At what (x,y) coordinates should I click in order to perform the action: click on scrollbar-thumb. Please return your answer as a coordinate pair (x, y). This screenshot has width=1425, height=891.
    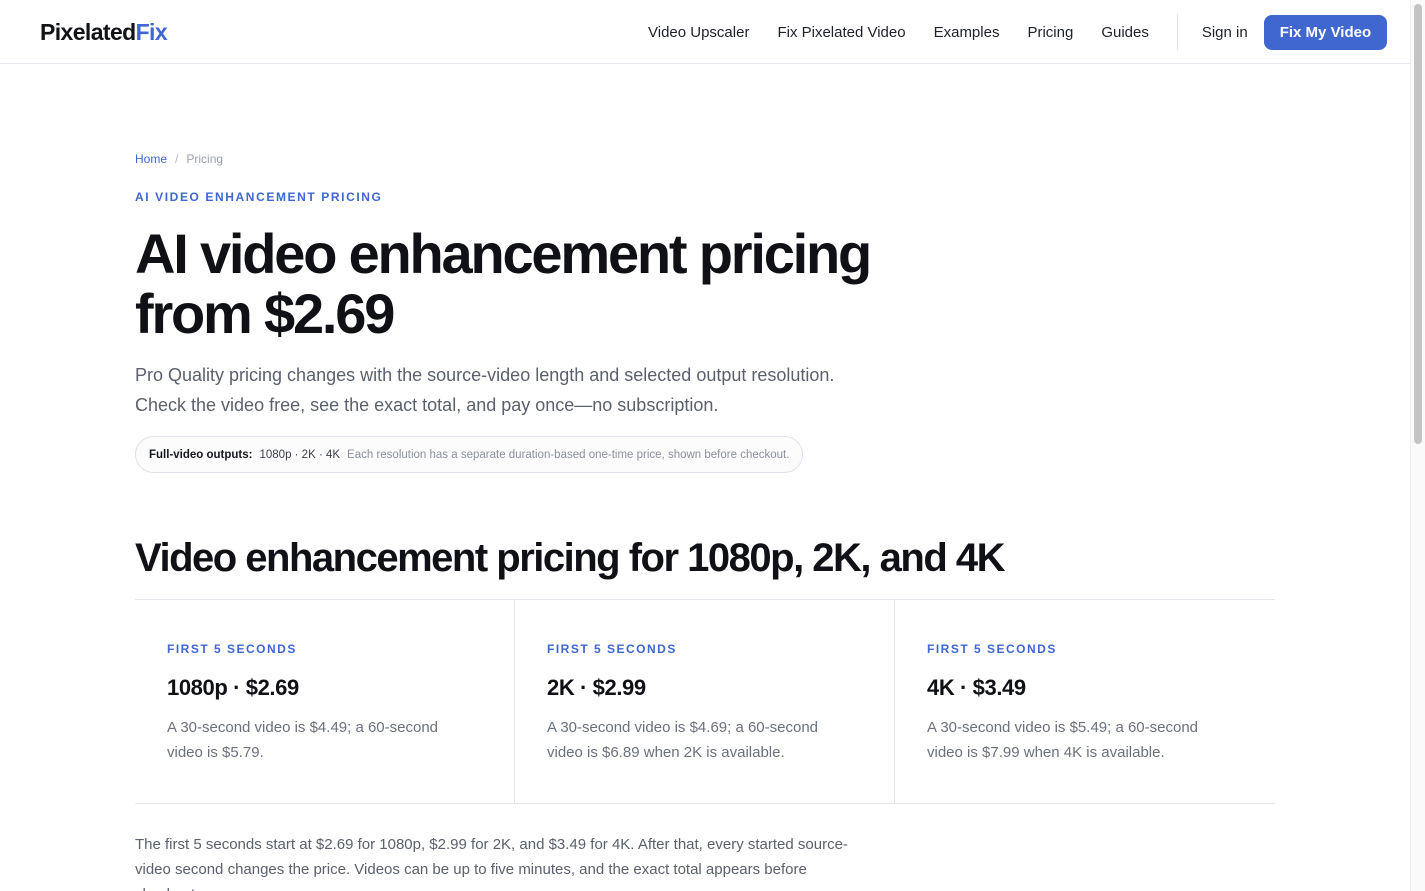
    Looking at the image, I should click on (1418, 224).